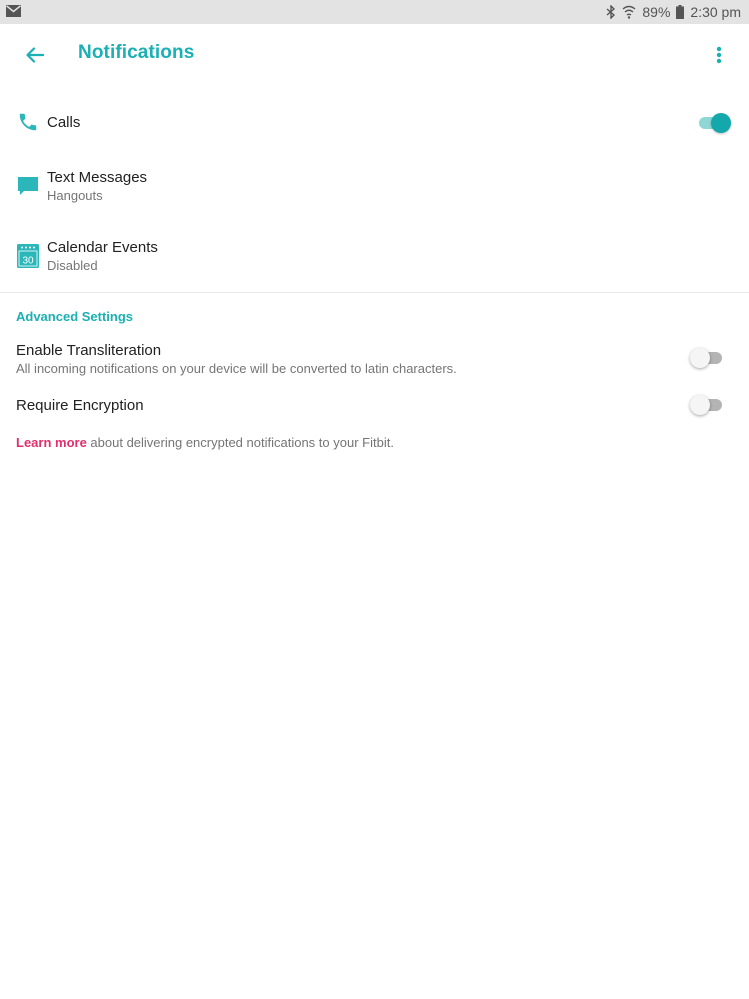 The image size is (749, 999). What do you see at coordinates (611, 12) in the screenshot?
I see `bluetooth-icon` at bounding box center [611, 12].